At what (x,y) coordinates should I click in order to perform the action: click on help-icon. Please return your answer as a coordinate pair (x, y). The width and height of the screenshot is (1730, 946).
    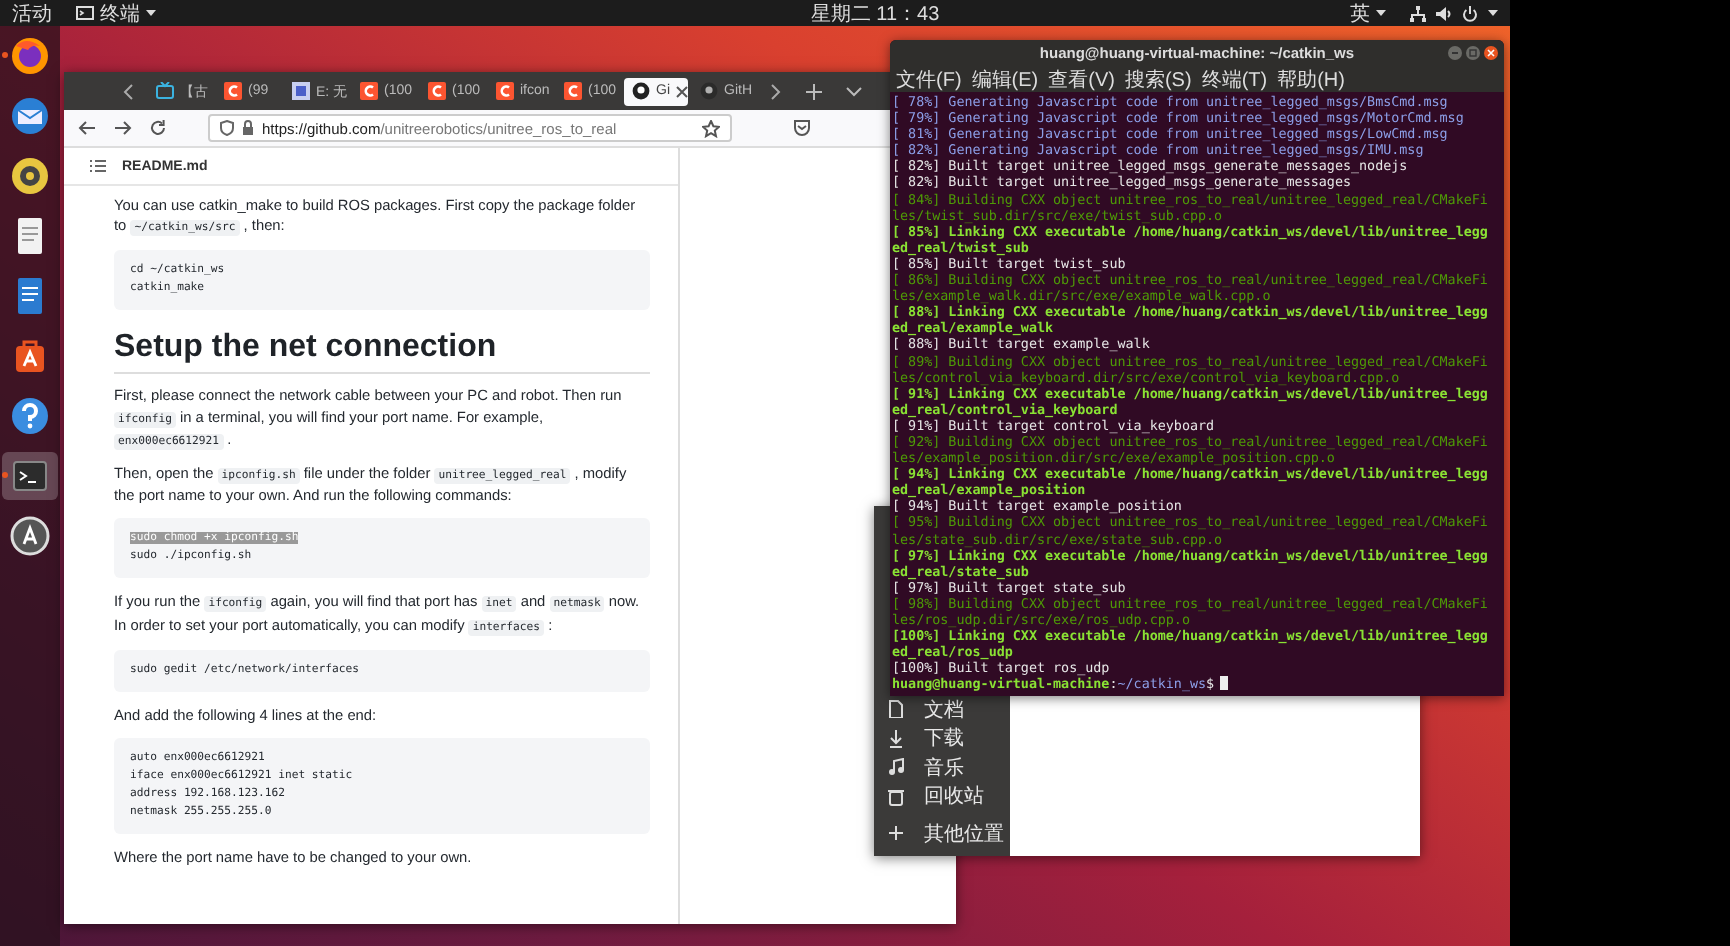
    Looking at the image, I should click on (30, 416).